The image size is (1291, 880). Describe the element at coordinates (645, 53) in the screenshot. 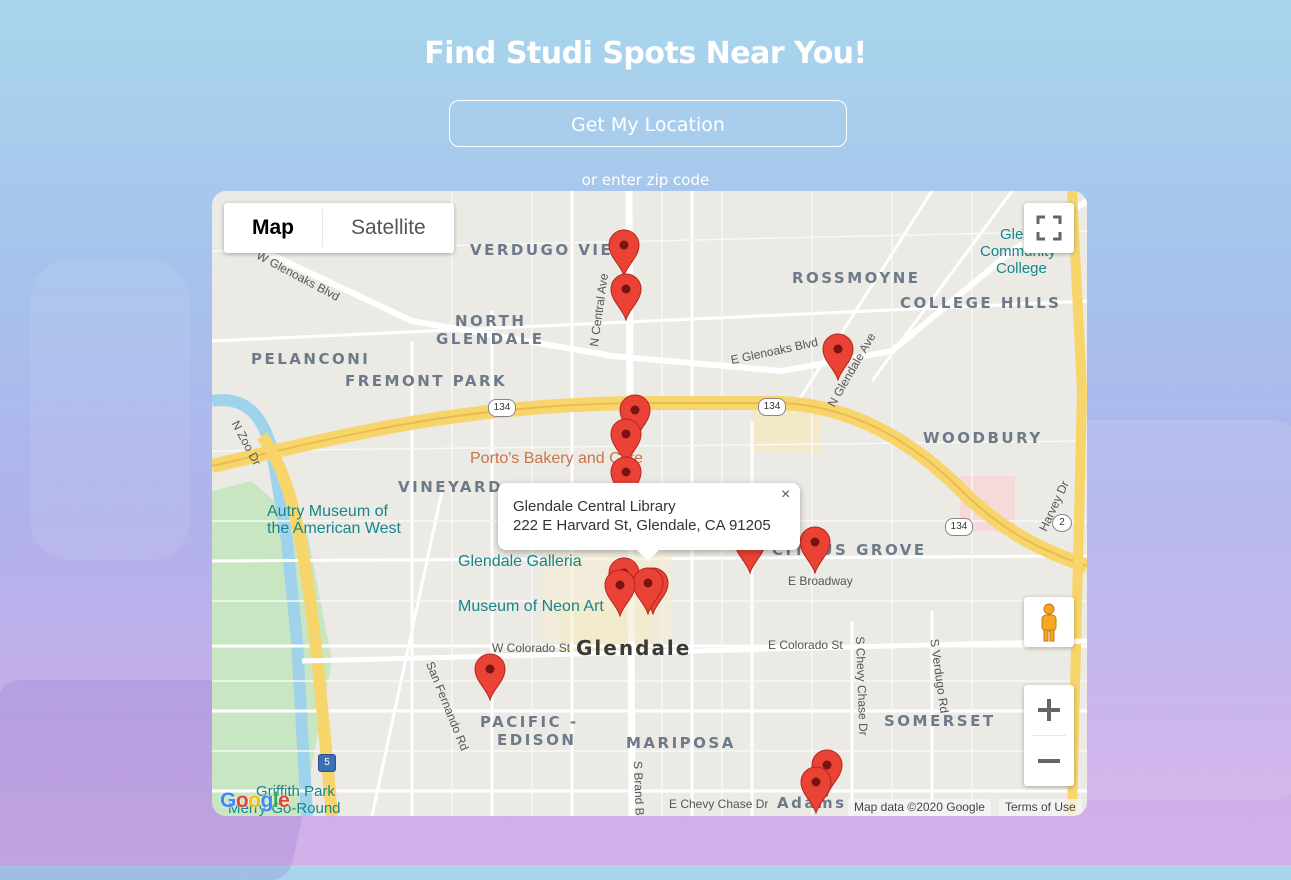

I see `page-title: Find Studi Spots Near You!` at that location.